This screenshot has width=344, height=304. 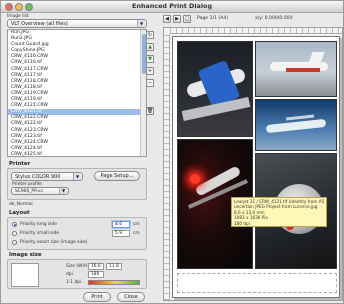 I want to click on empty-slot, so click(x=257, y=283).